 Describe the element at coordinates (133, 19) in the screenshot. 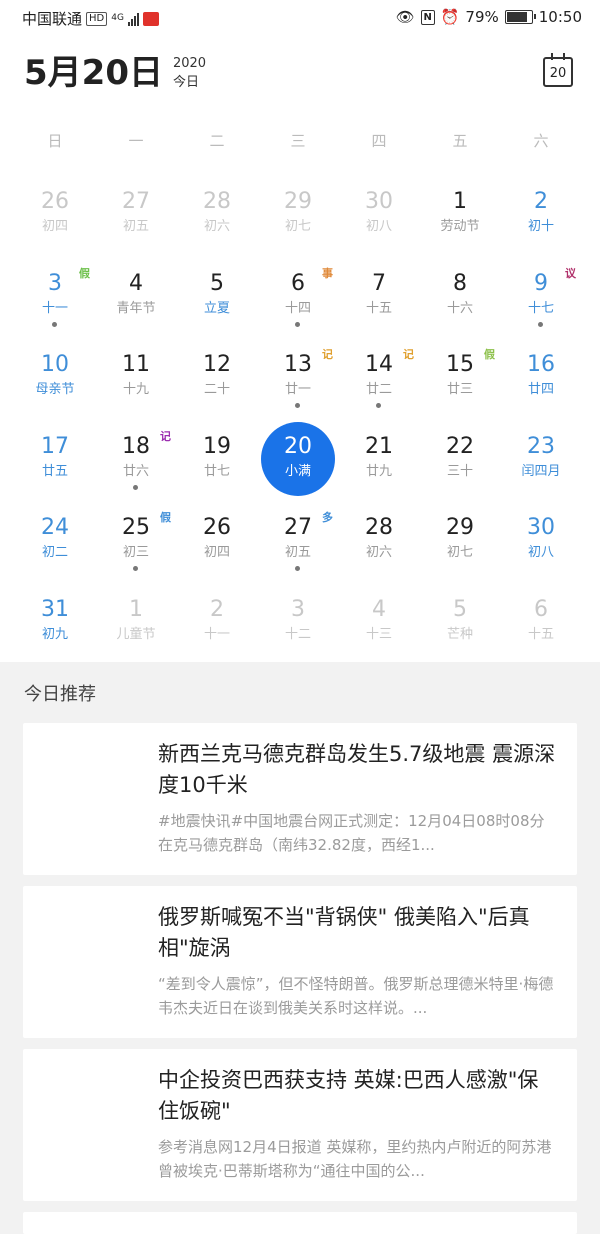

I see `signal-icon` at that location.